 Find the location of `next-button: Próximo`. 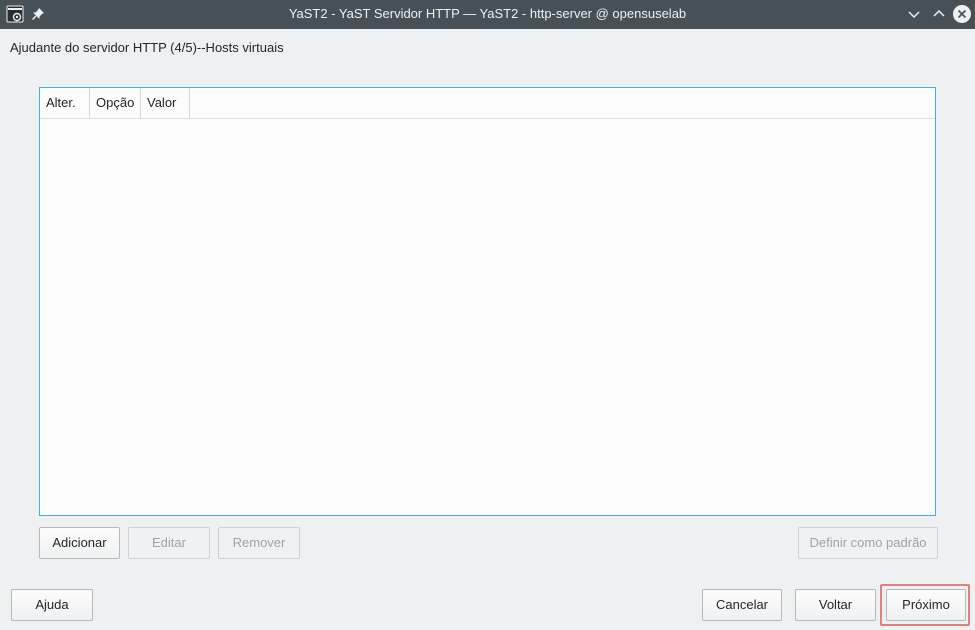

next-button: Próximo is located at coordinates (926, 605).